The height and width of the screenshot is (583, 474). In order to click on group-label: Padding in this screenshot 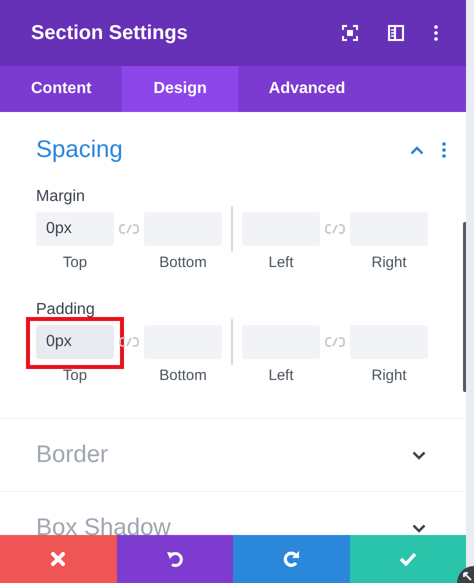, I will do `click(66, 310)`.